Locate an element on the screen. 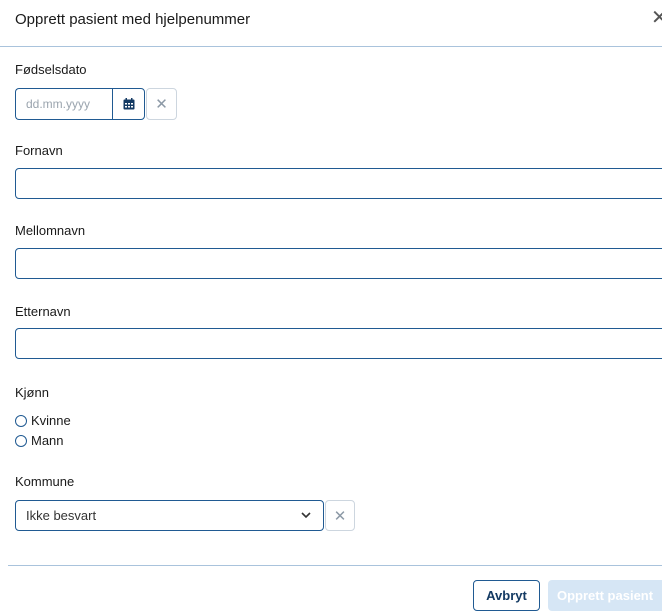  last-name-input is located at coordinates (338, 343).